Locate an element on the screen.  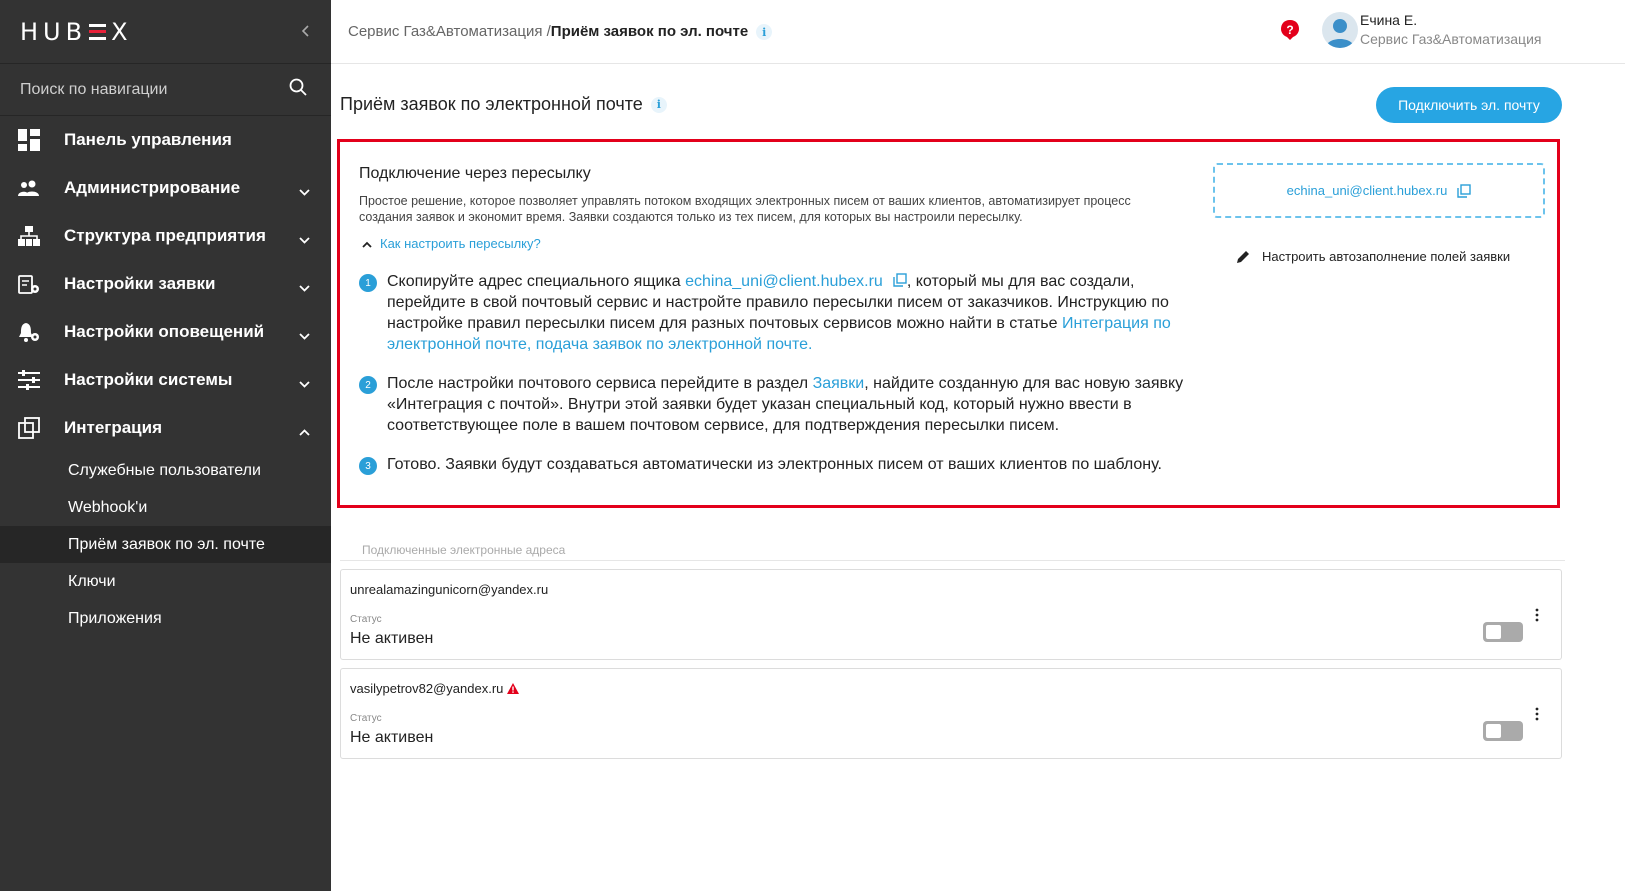
warning-icon is located at coordinates (513, 688).